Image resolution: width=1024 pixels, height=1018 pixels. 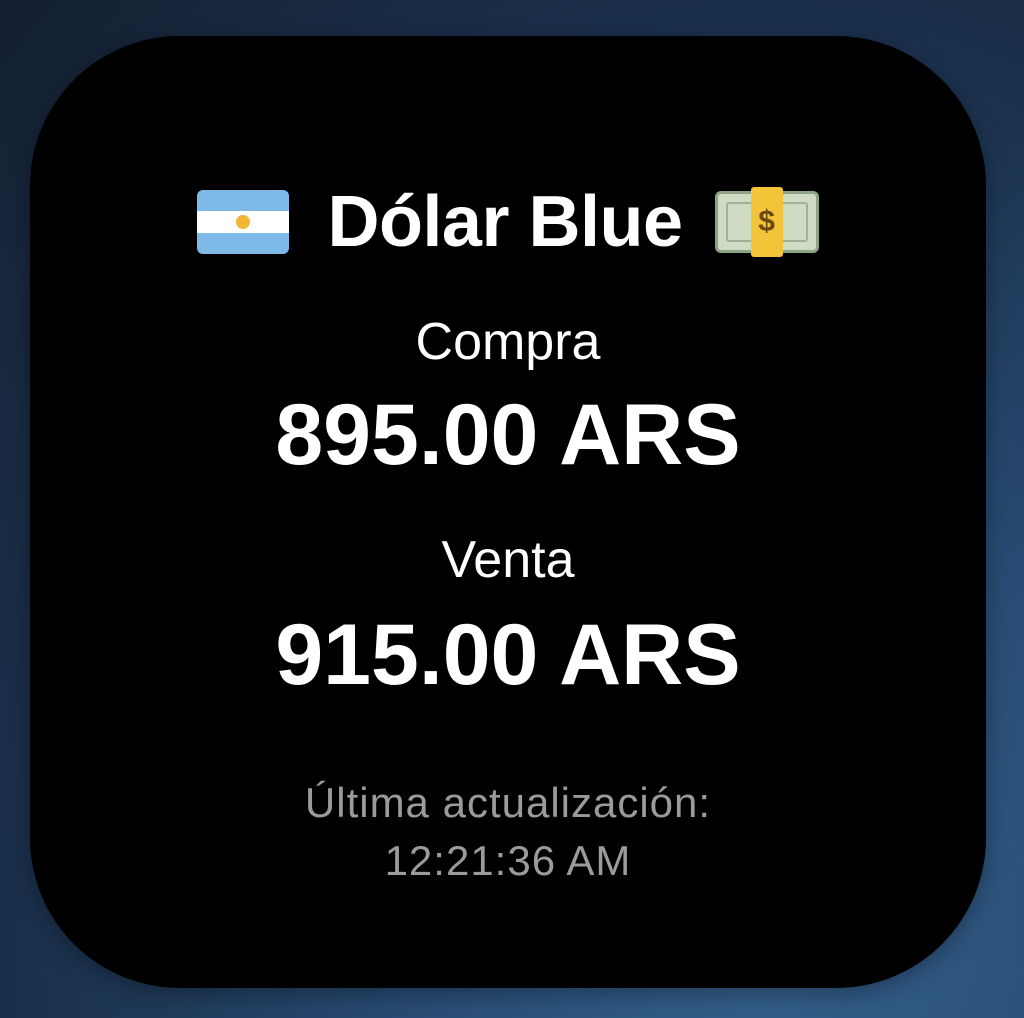 I want to click on widget-title: Dólar Blue, so click(x=505, y=222).